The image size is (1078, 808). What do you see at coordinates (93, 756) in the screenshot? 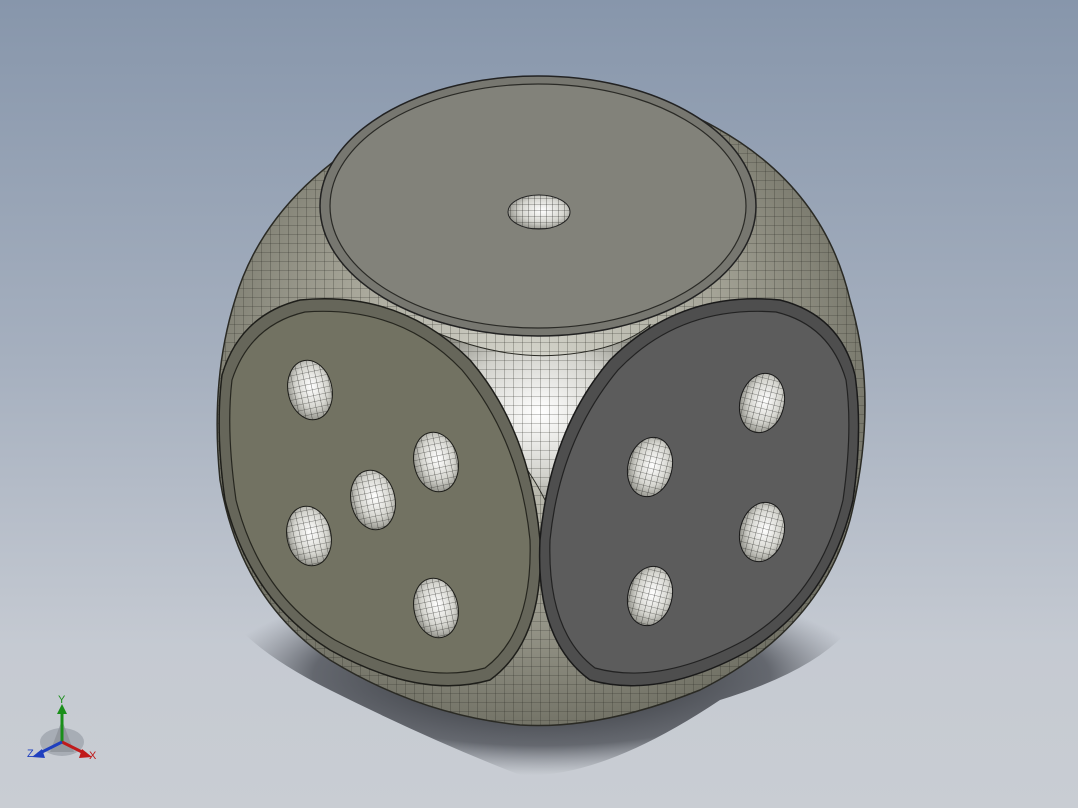
I see `triad-x-label: X` at bounding box center [93, 756].